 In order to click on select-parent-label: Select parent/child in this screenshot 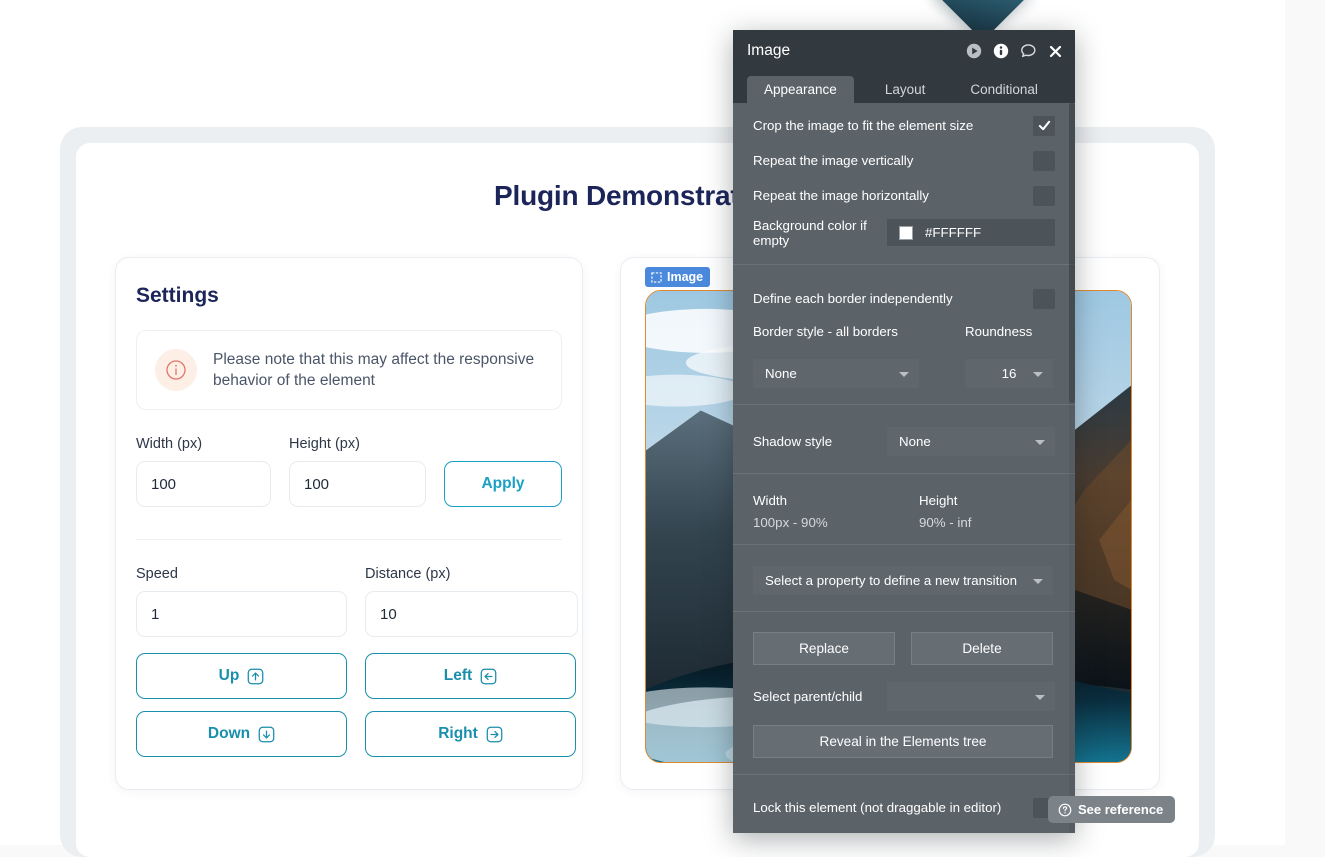, I will do `click(808, 696)`.